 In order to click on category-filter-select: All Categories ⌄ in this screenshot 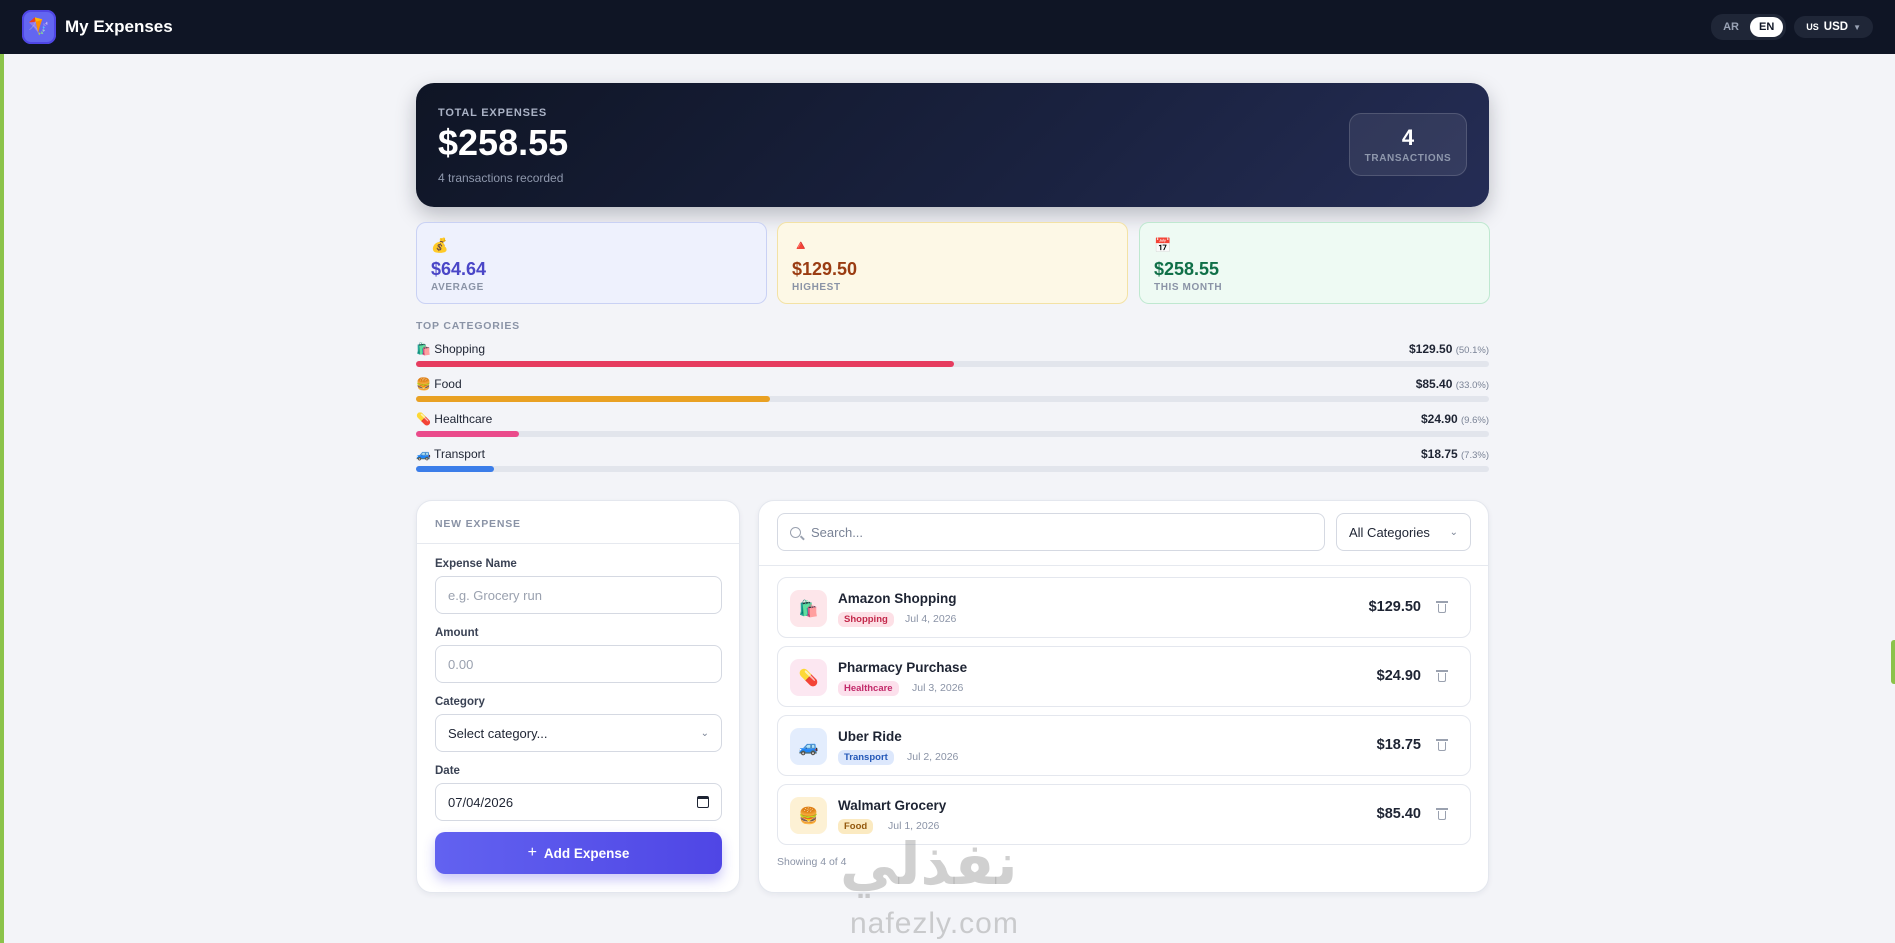, I will do `click(1403, 532)`.